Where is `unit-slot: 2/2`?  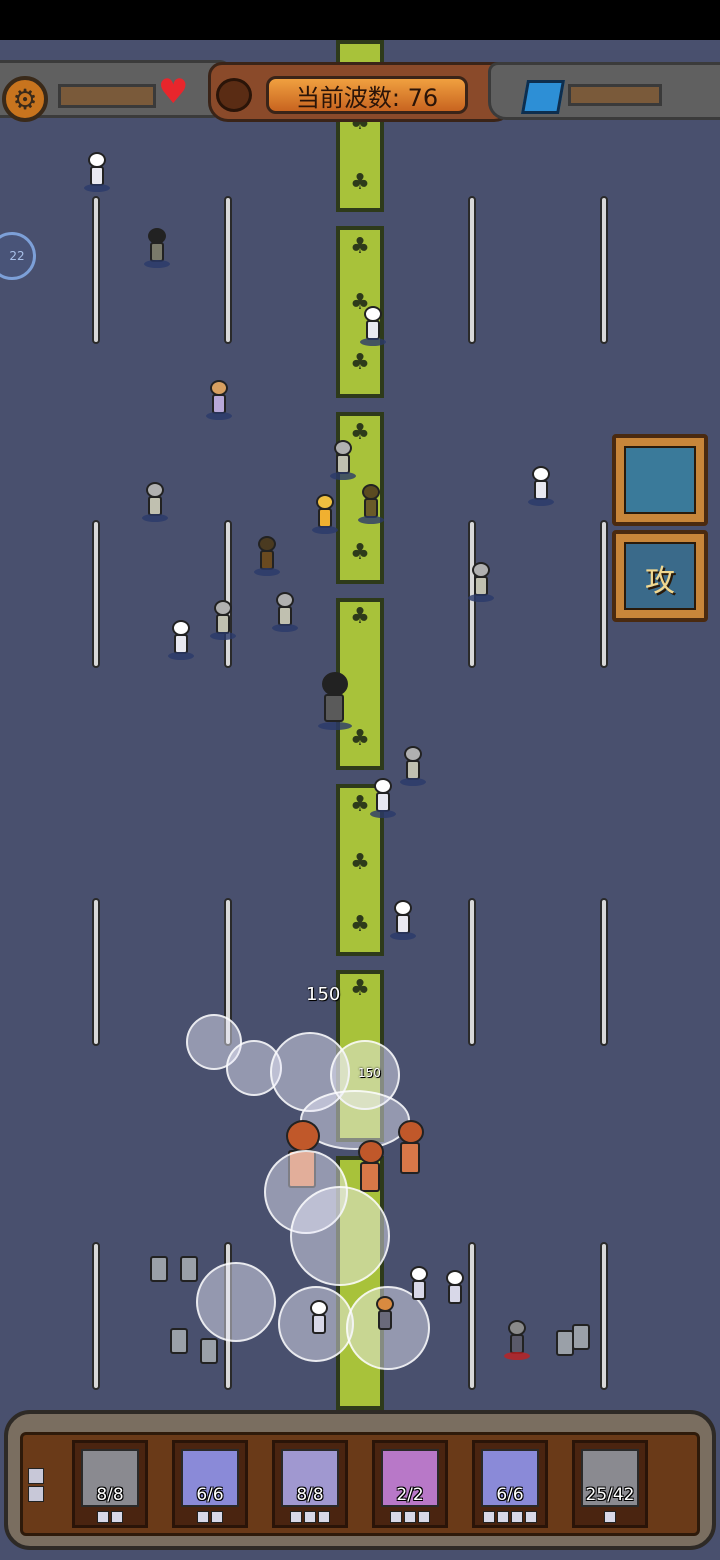 unit-slot: 2/2 is located at coordinates (410, 1484).